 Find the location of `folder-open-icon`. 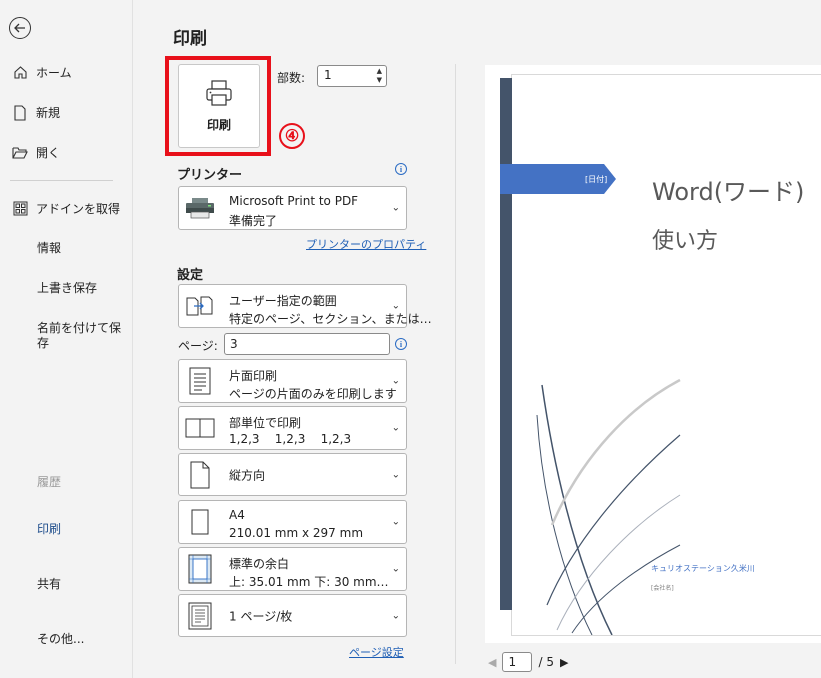

folder-open-icon is located at coordinates (20, 153).